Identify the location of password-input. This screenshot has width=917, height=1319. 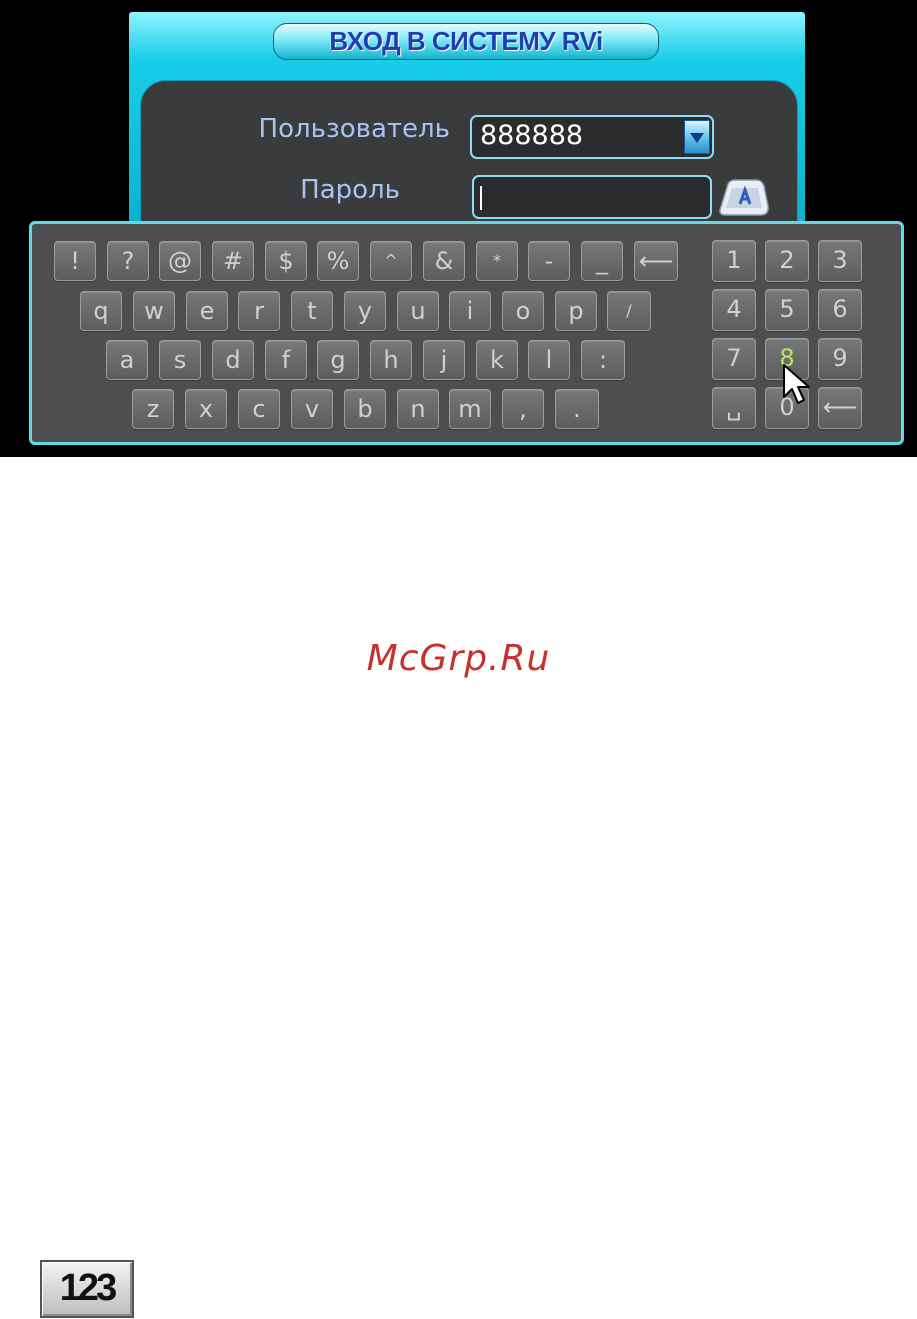
(592, 197).